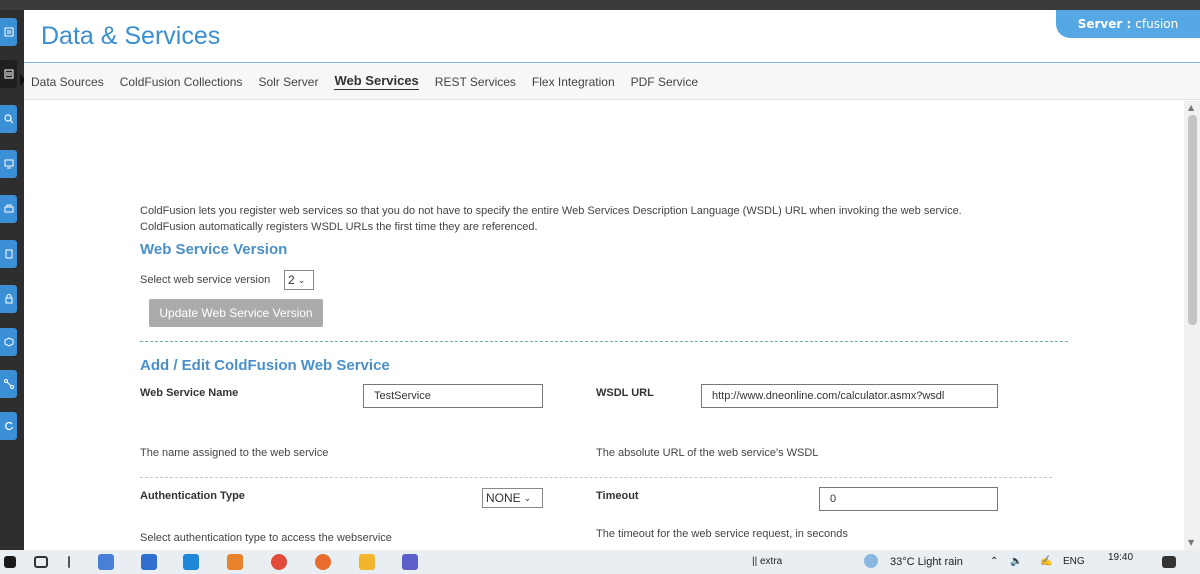 This screenshot has width=1200, height=574. Describe the element at coordinates (1192, 220) in the screenshot. I see `scroll-thumb` at that location.